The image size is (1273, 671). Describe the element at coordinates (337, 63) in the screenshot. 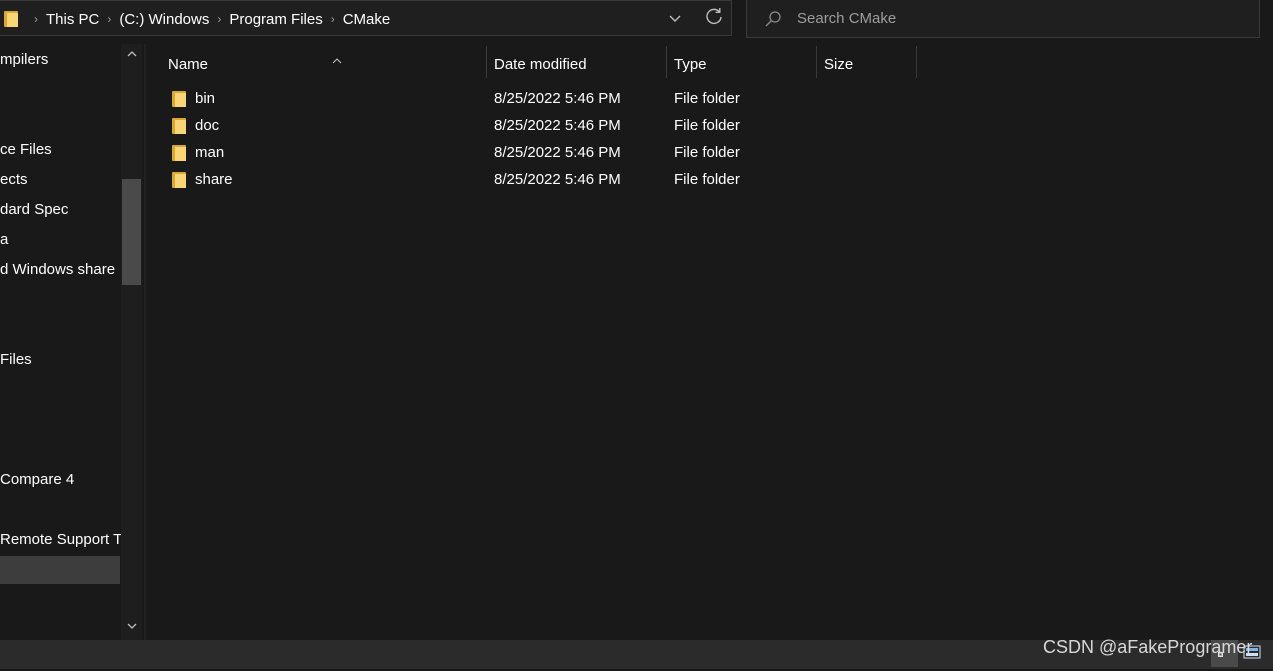

I see `sort-ascending-icon` at that location.